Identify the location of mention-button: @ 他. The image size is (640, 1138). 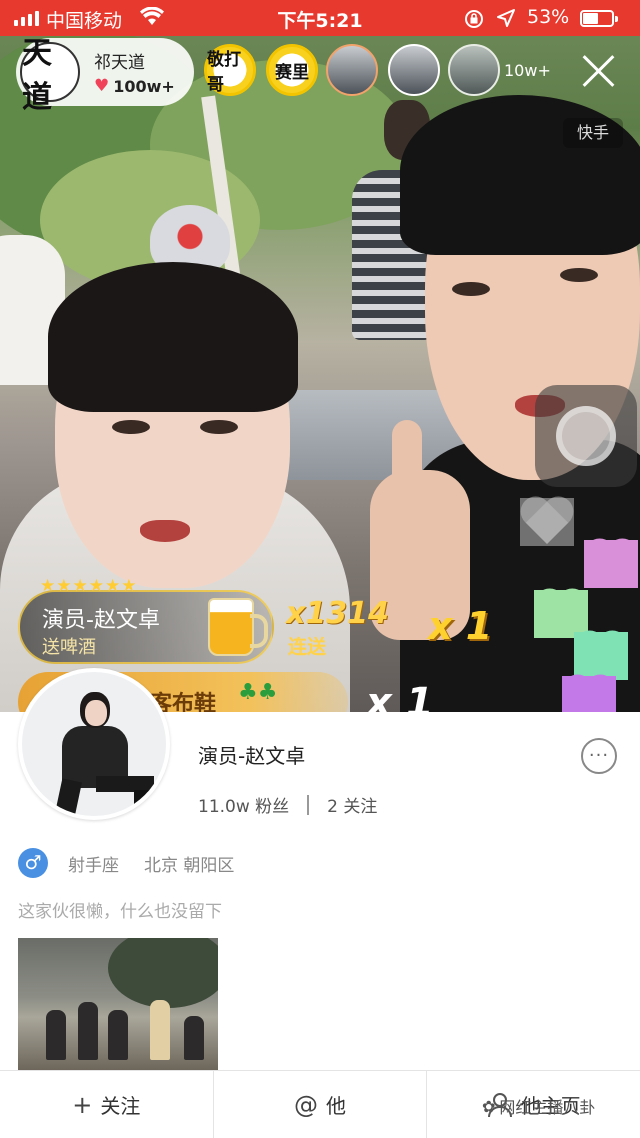
(321, 1104).